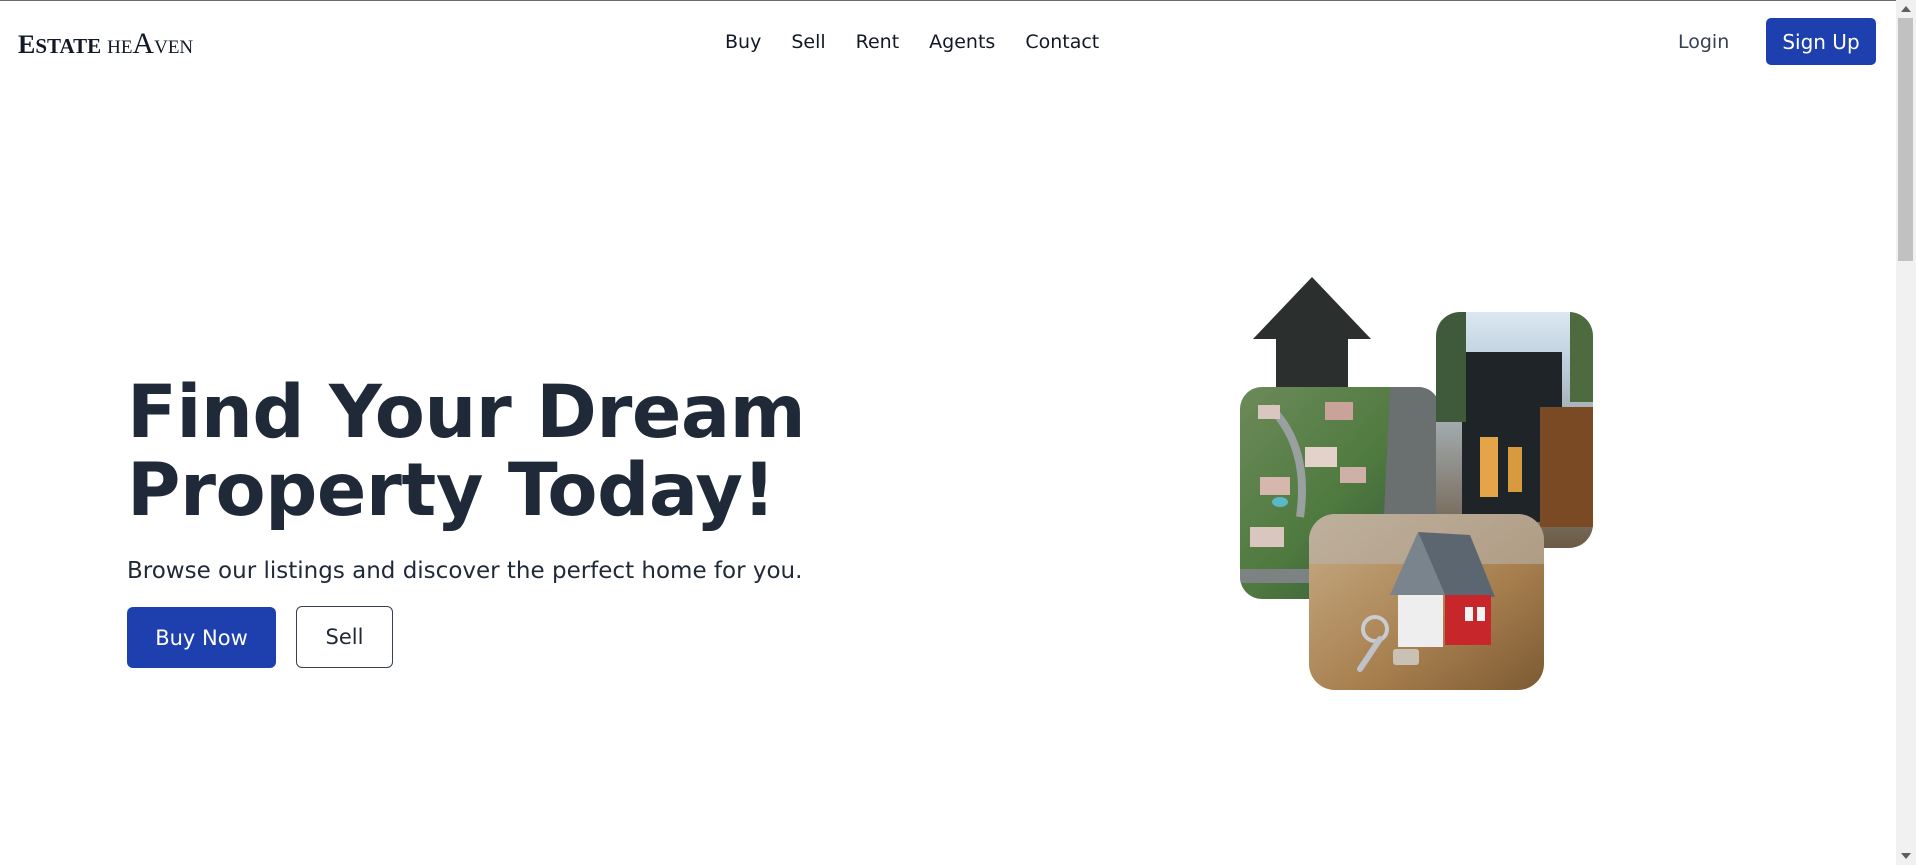 The height and width of the screenshot is (865, 1916). I want to click on page-scrollbar, so click(1906, 432).